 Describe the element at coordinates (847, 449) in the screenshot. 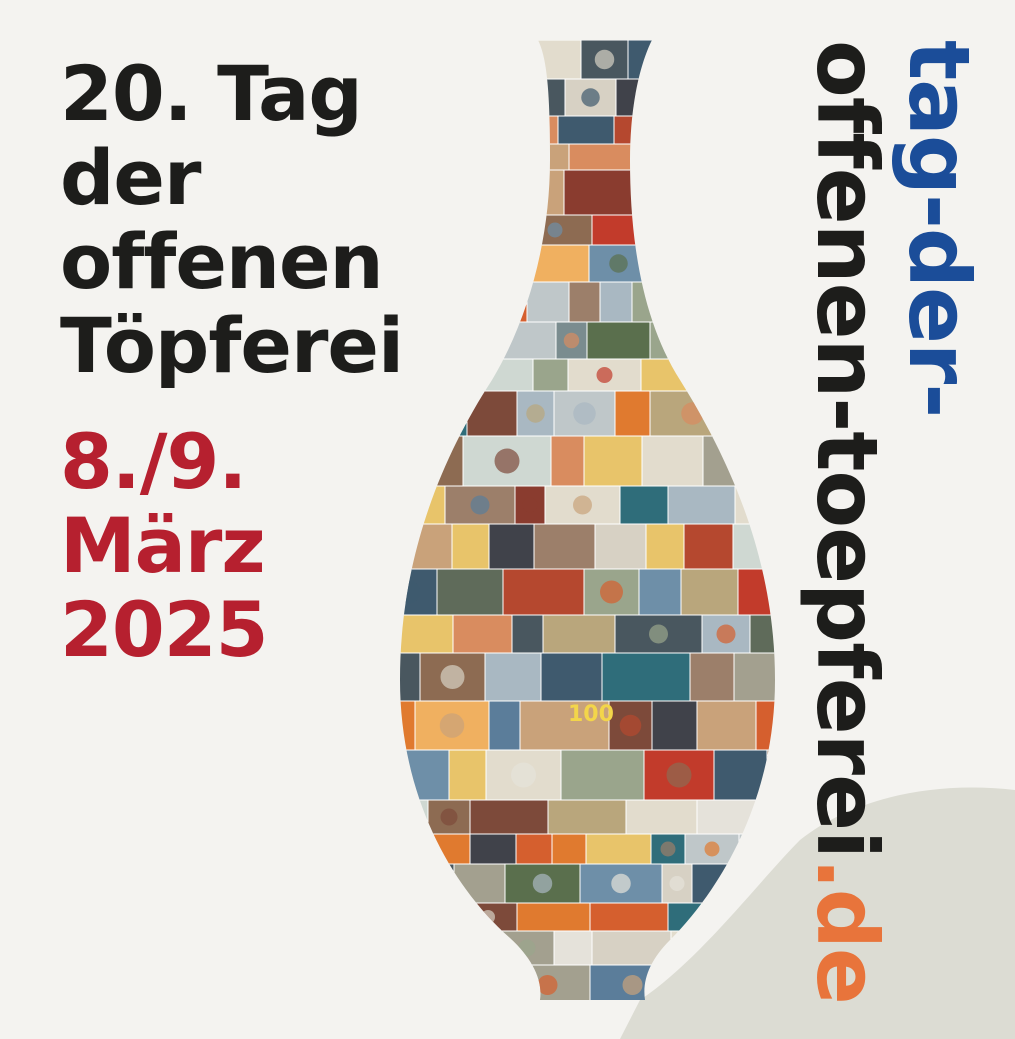

I see `url-domain-name: offenen-toepferei` at that location.